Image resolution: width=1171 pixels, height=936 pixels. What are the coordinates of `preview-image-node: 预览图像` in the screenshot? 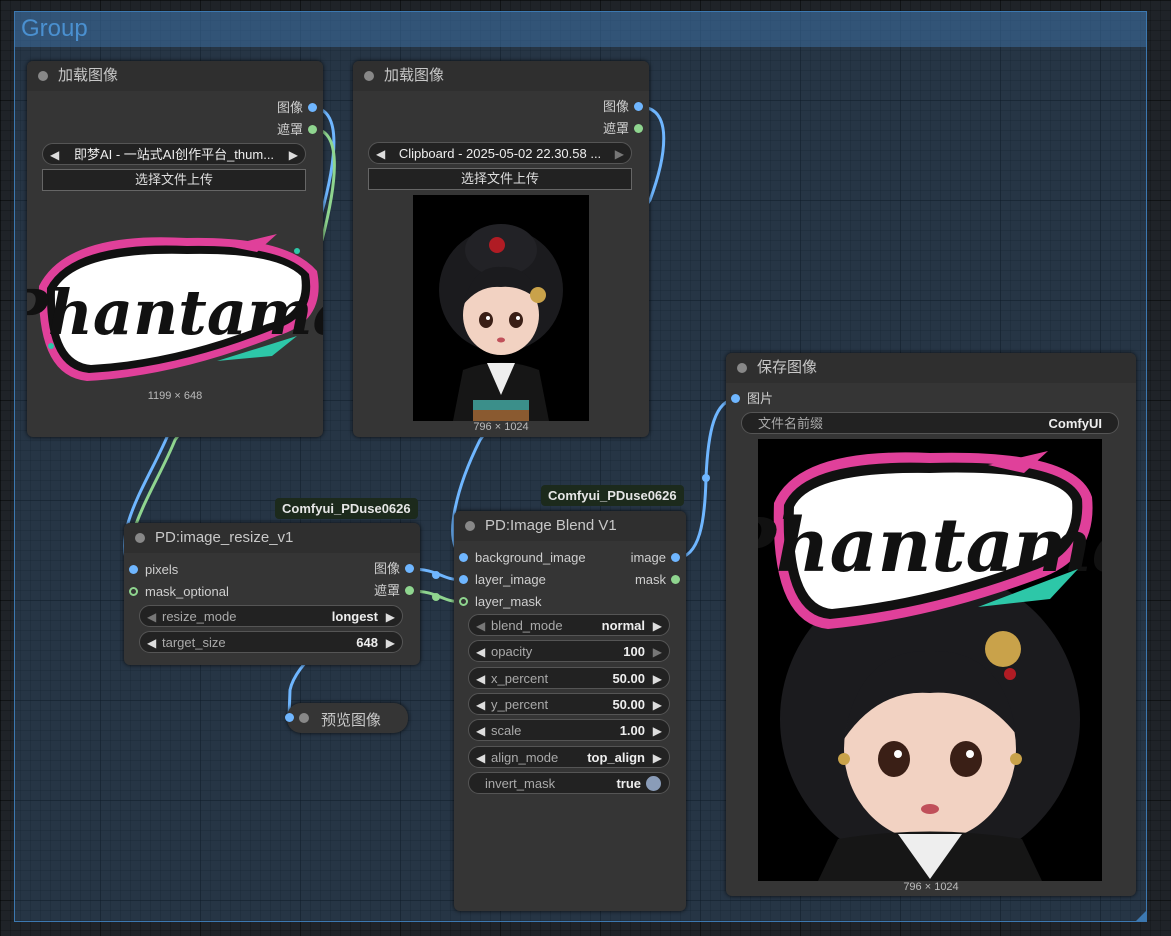 It's located at (346, 718).